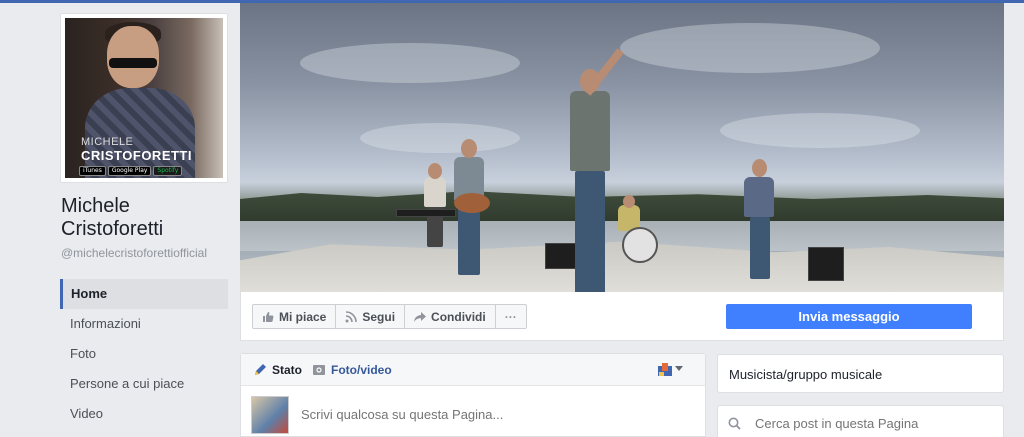 The height and width of the screenshot is (437, 1024). Describe the element at coordinates (319, 369) in the screenshot. I see `camera-icon` at that location.